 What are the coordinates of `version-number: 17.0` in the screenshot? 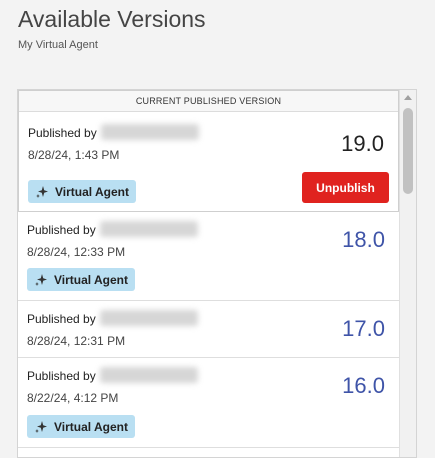 It's located at (363, 328).